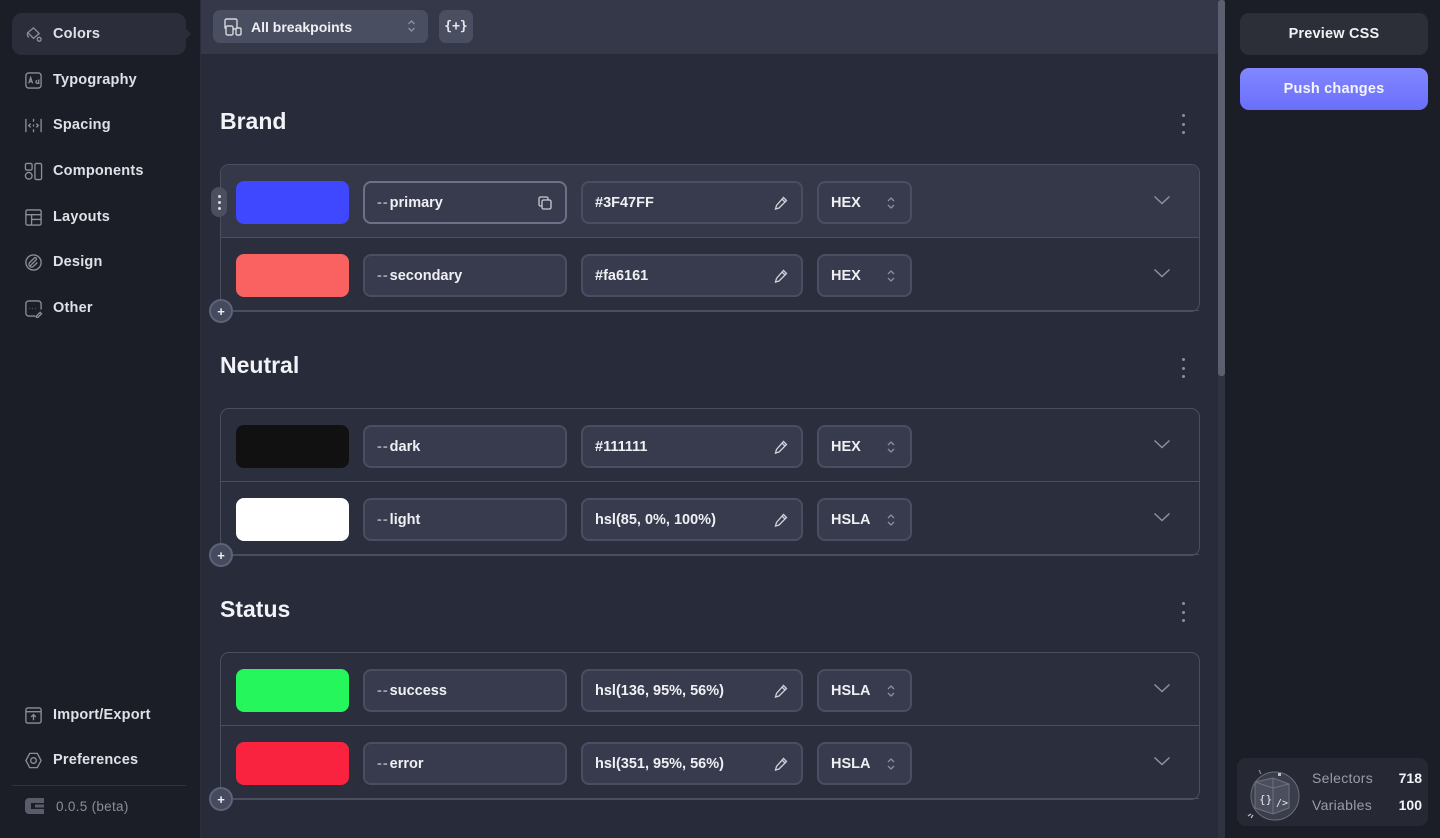 The width and height of the screenshot is (1440, 838). What do you see at coordinates (82, 125) in the screenshot?
I see `sidebar-item-label: Spacing` at bounding box center [82, 125].